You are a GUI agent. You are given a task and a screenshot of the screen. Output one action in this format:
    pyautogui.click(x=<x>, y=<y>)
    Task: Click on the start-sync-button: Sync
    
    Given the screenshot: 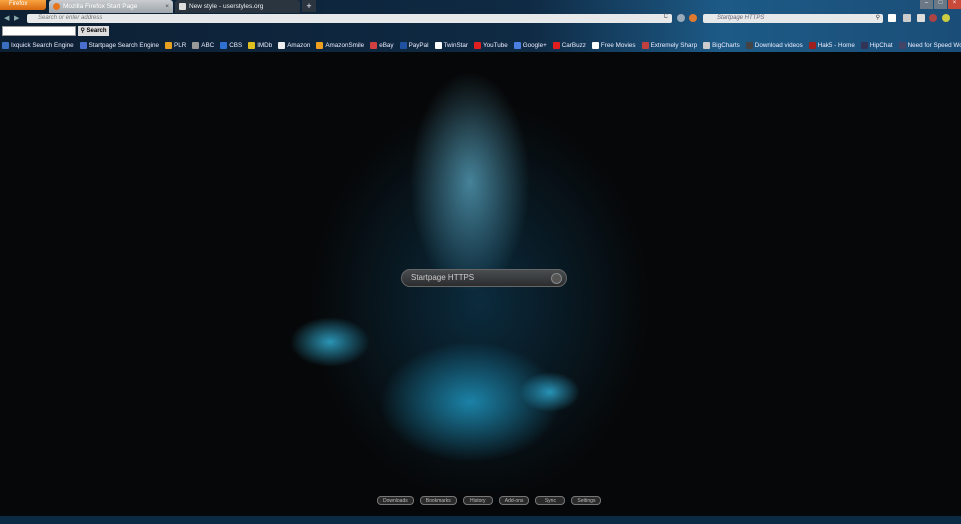 What is the action you would take?
    pyautogui.click(x=550, y=500)
    